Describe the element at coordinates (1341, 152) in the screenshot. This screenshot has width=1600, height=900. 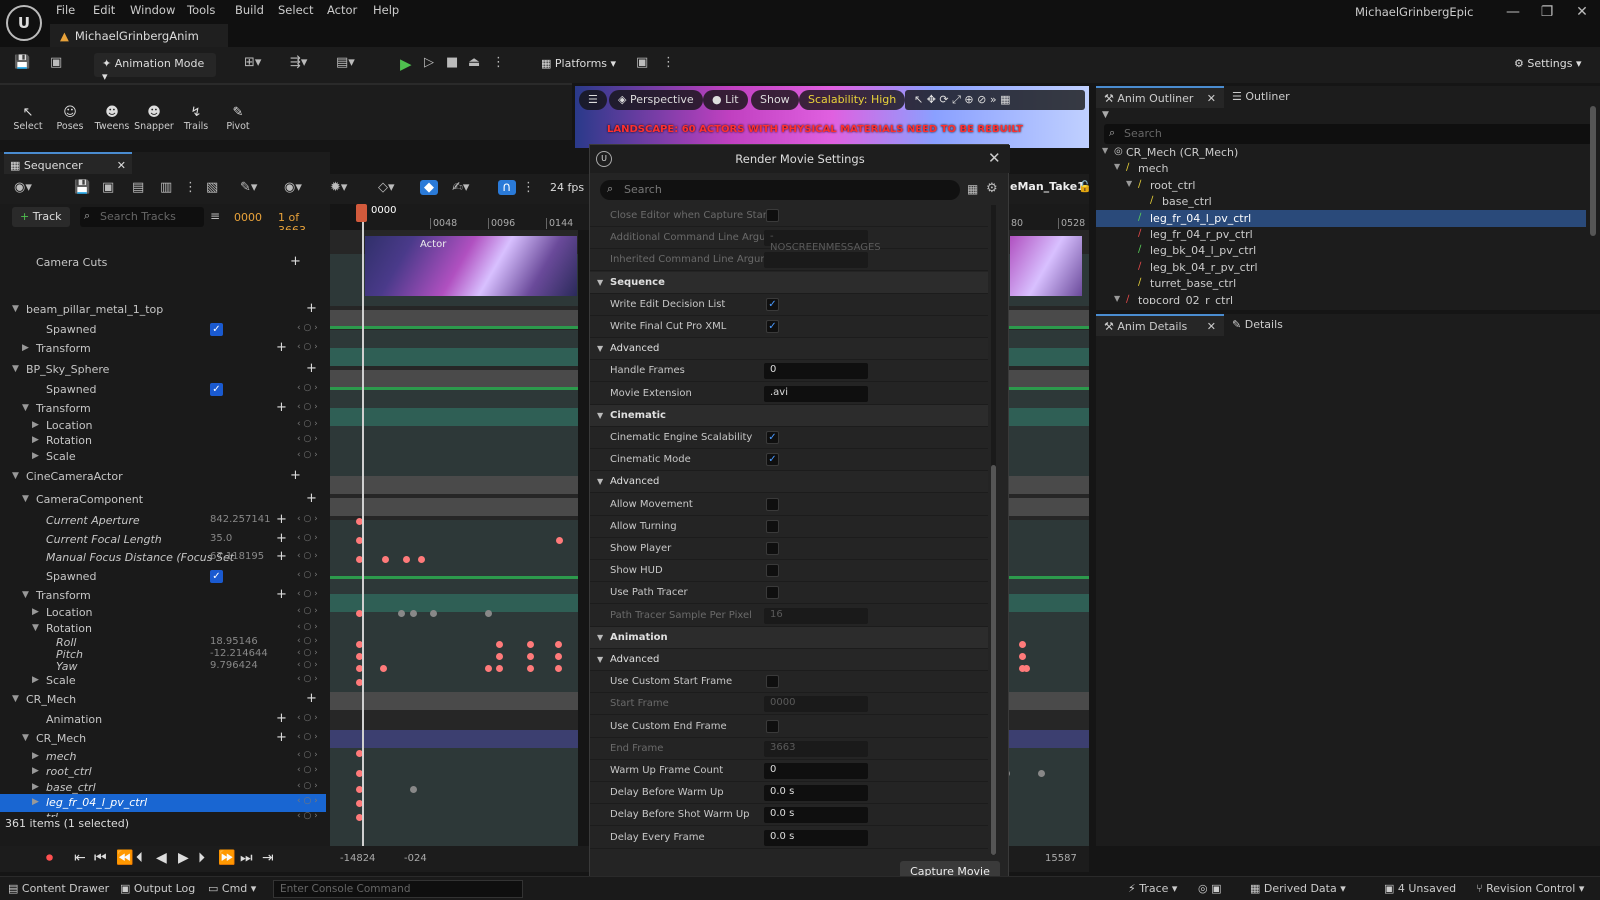
I see `outliner-item: ▼ ◎ CR_Mech (CR_Mech)` at that location.